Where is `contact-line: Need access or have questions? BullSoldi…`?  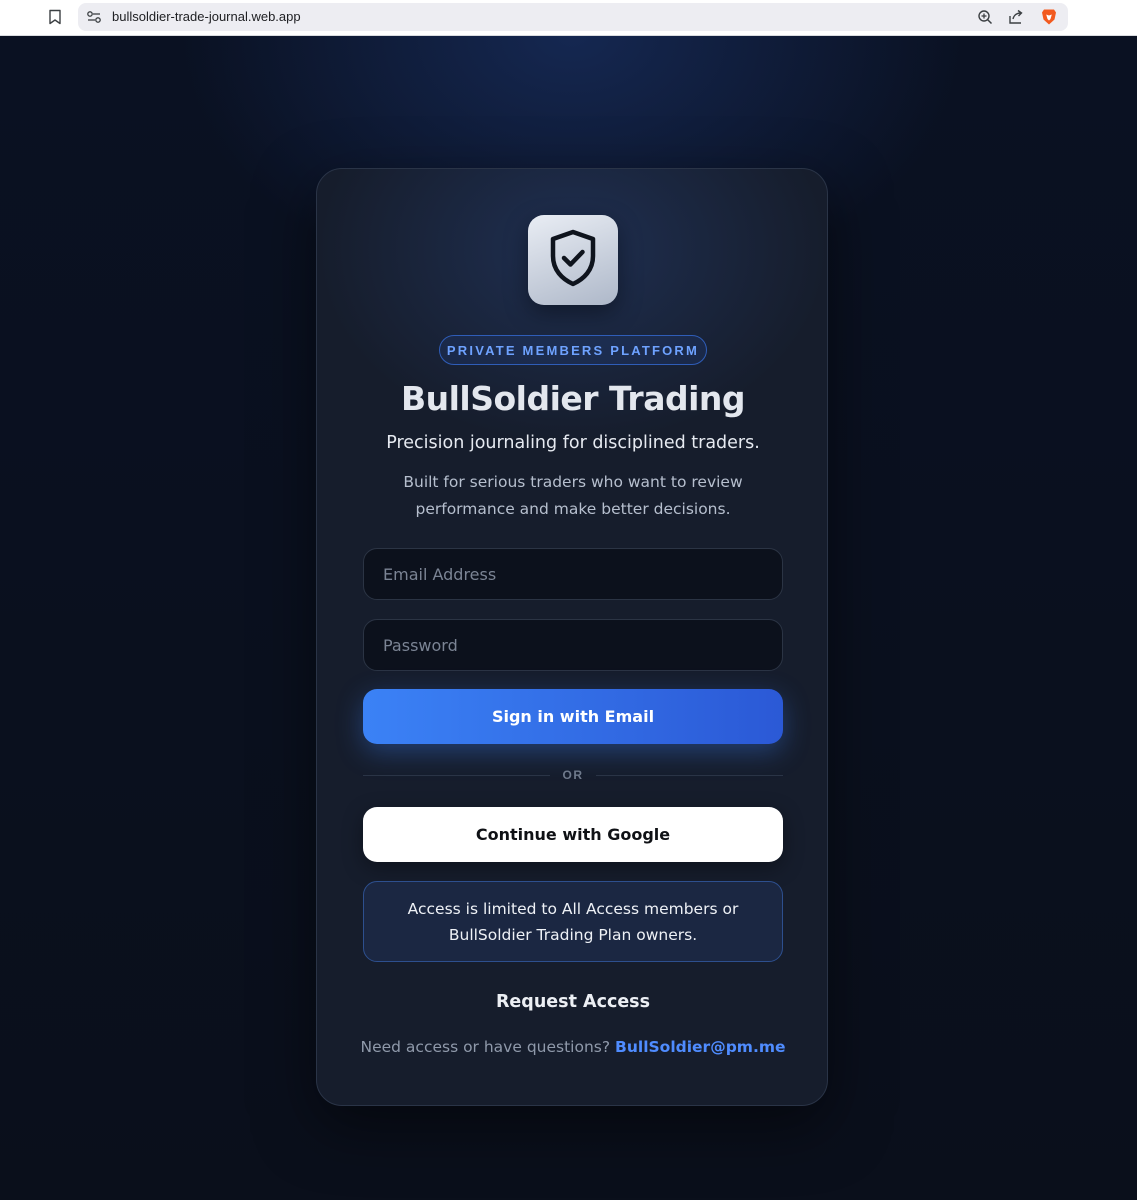 contact-line: Need access or have questions? BullSoldi… is located at coordinates (573, 1047).